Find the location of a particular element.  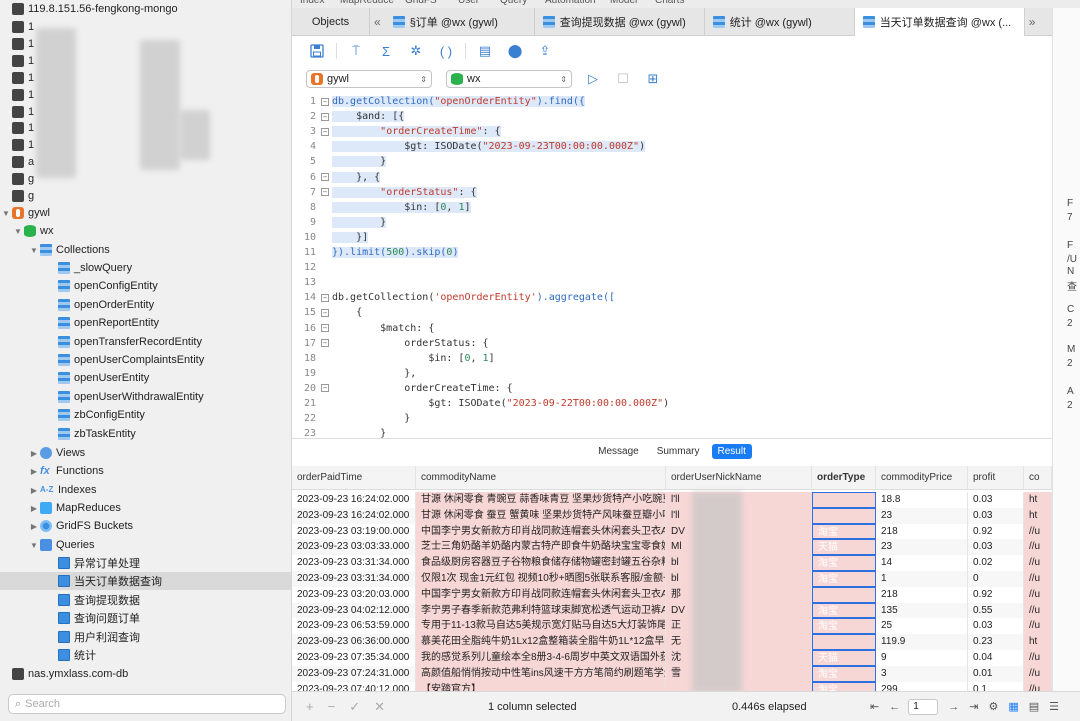

database-select: wx ⇕ is located at coordinates (509, 79).